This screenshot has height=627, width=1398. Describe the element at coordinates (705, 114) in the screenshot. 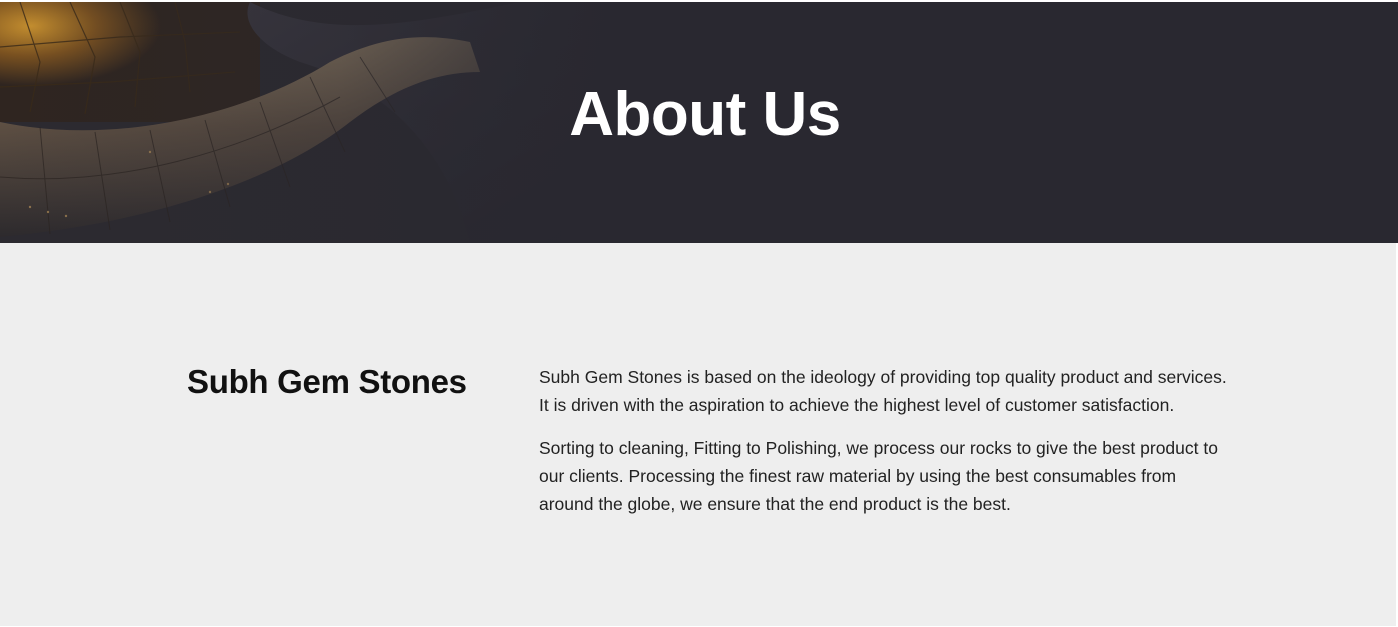

I see `page-title: About Us` at that location.